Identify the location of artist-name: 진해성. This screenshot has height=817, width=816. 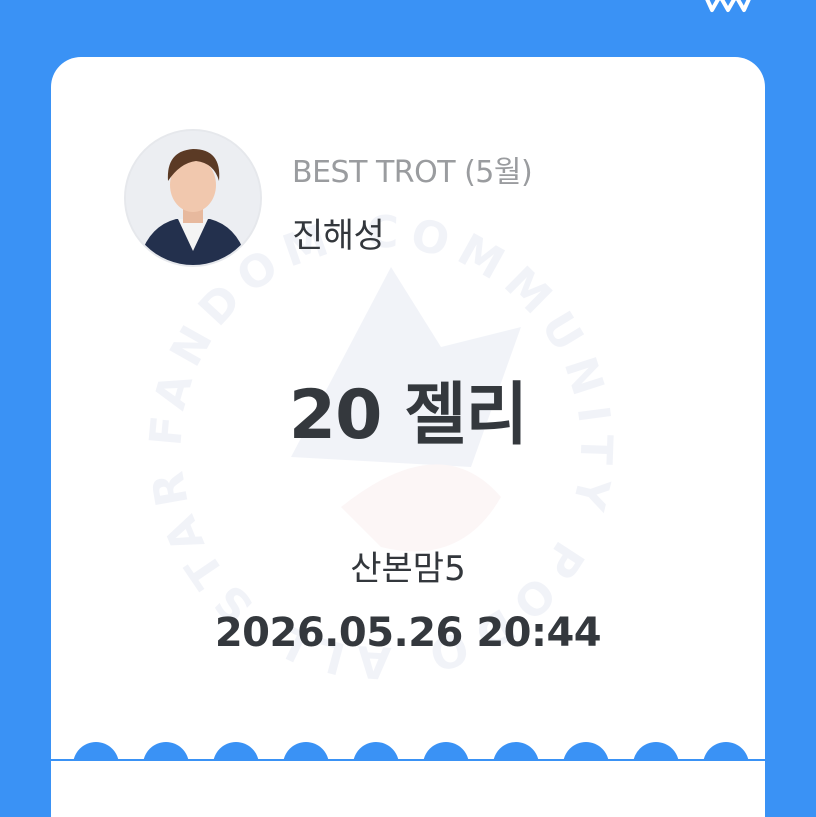
(338, 236).